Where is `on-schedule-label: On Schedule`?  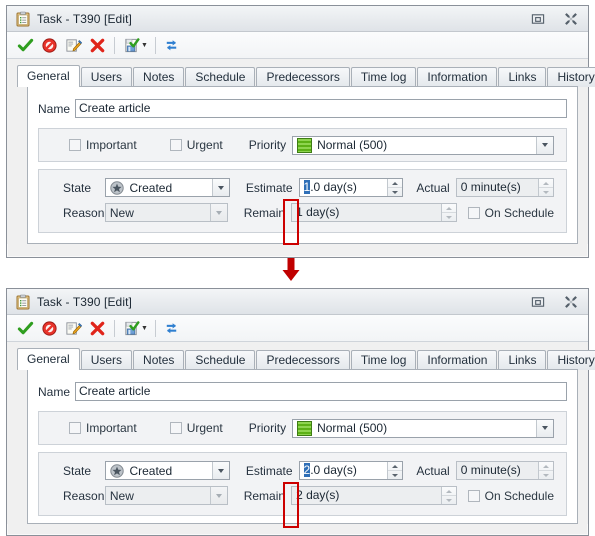 on-schedule-label: On Schedule is located at coordinates (519, 495).